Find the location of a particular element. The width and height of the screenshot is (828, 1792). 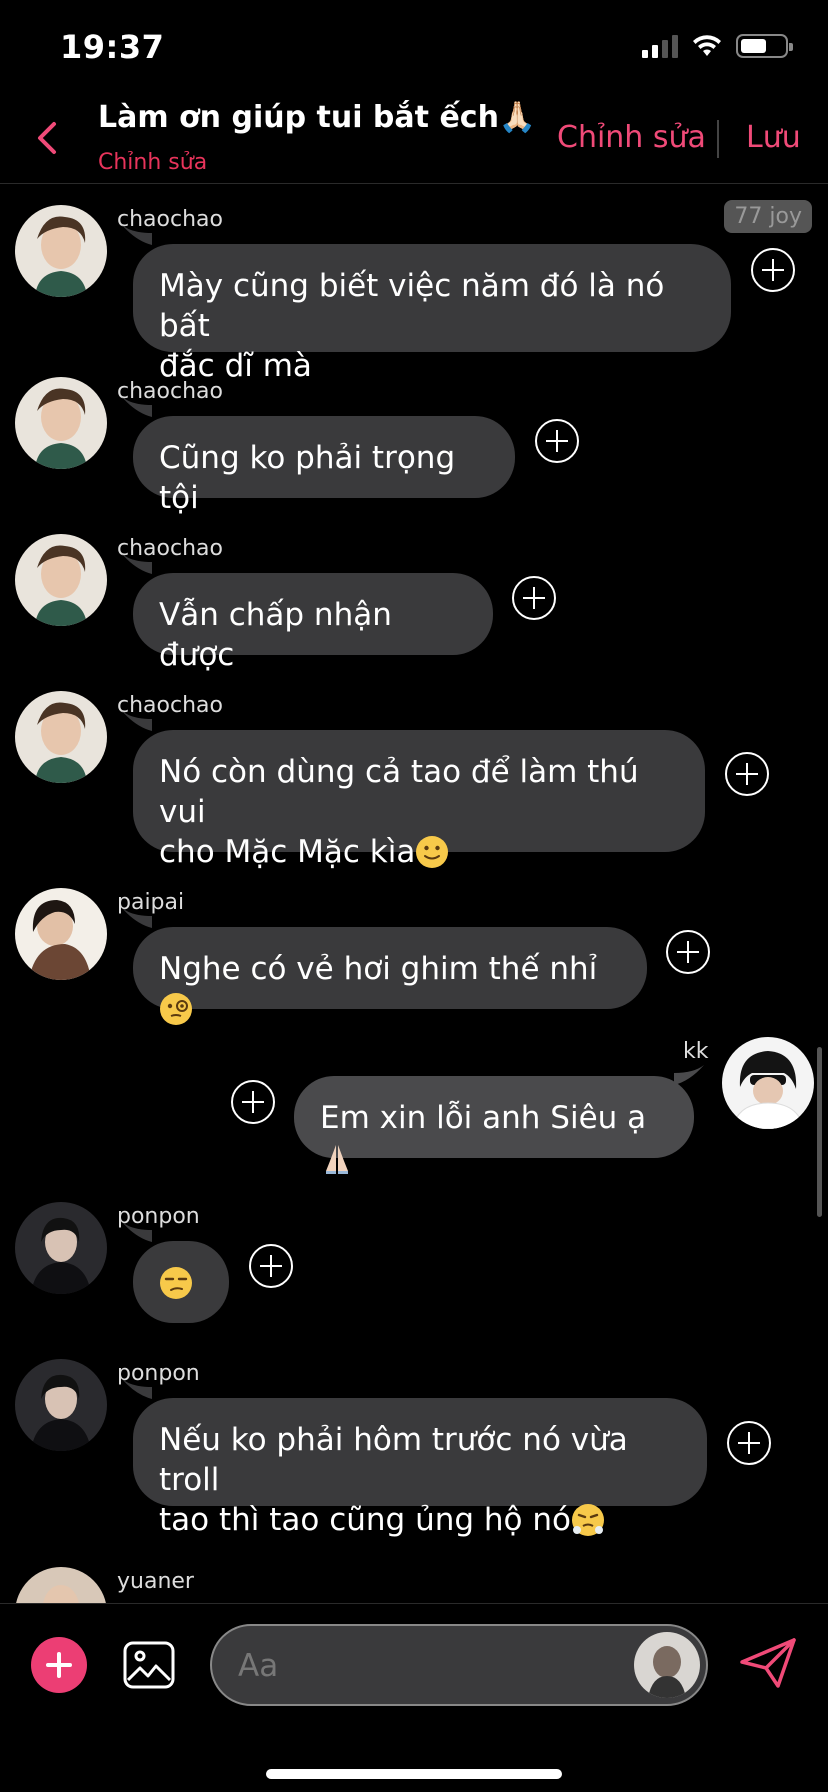

message-input is located at coordinates (428, 1666).